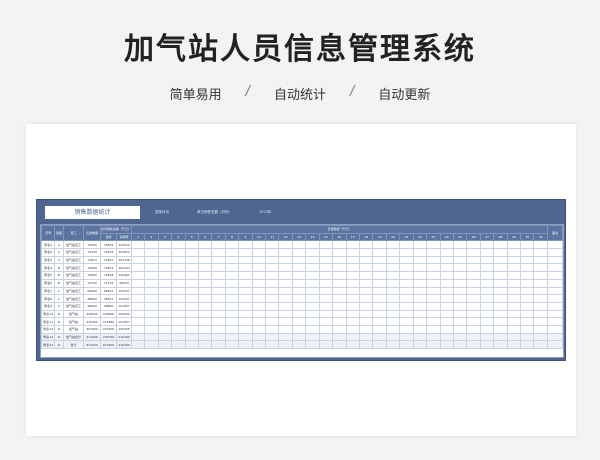  What do you see at coordinates (92, 268) in the screenshot?
I see `cell-target: 72600` at bounding box center [92, 268].